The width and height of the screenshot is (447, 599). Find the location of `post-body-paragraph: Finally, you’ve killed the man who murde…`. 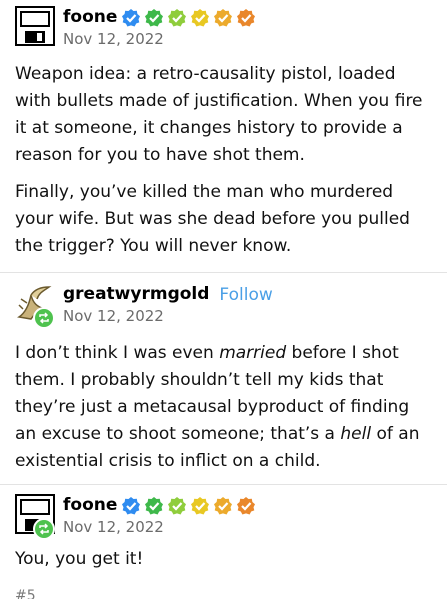

post-body-paragraph: Finally, you’ve killed the man who murde… is located at coordinates (212, 219).